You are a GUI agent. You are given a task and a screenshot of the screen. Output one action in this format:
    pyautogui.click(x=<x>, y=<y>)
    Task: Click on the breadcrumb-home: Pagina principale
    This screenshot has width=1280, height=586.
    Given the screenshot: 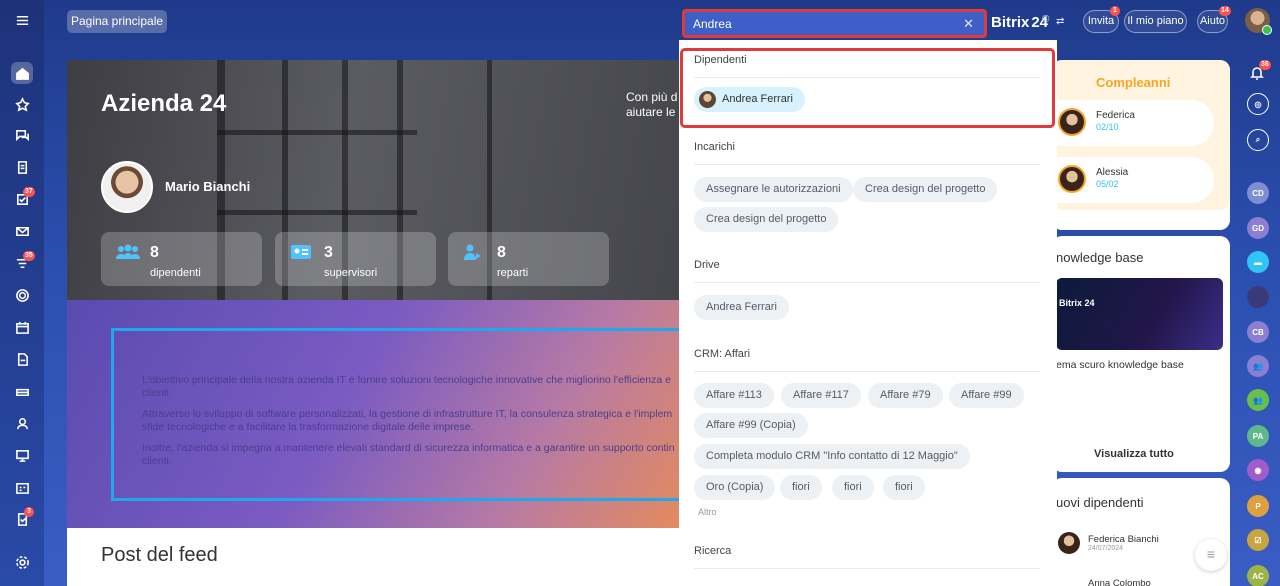 What is the action you would take?
    pyautogui.click(x=117, y=21)
    